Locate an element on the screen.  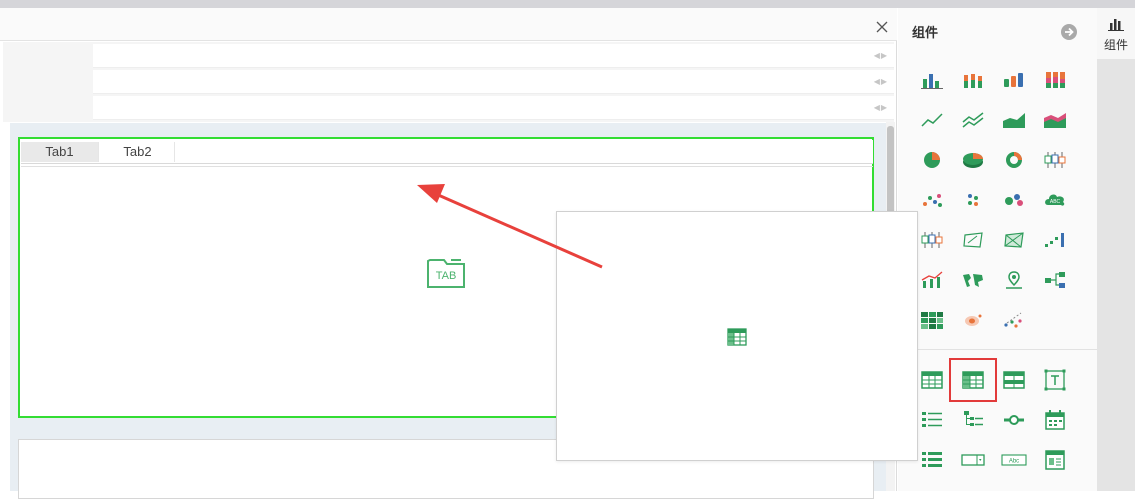
step-chart-icon is located at coordinates (1055, 240).